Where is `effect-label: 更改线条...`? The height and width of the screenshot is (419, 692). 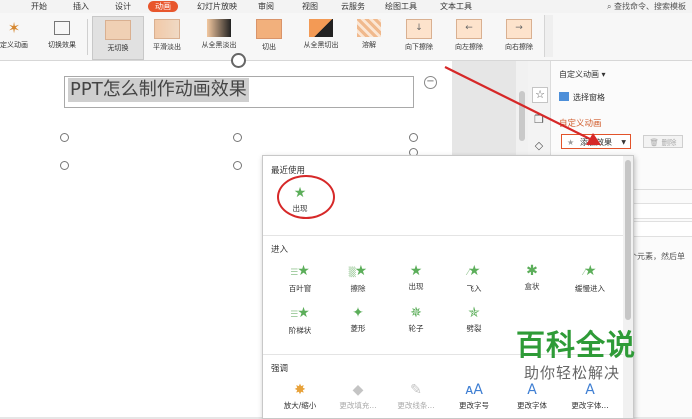
effect-label: 更改线条... is located at coordinates (416, 405).